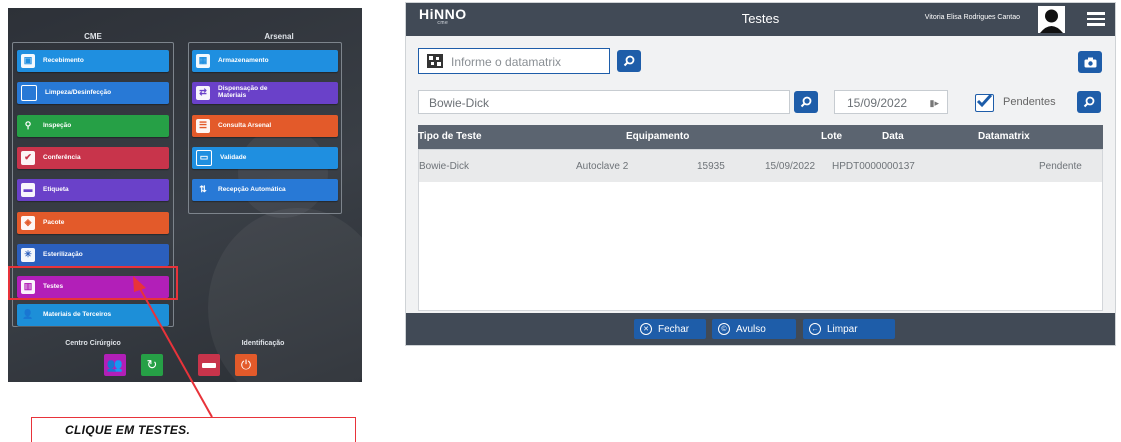 The image size is (1121, 442). What do you see at coordinates (972, 17) in the screenshot?
I see `user-name: Vitoria Elisa Rodrigues Cantao` at bounding box center [972, 17].